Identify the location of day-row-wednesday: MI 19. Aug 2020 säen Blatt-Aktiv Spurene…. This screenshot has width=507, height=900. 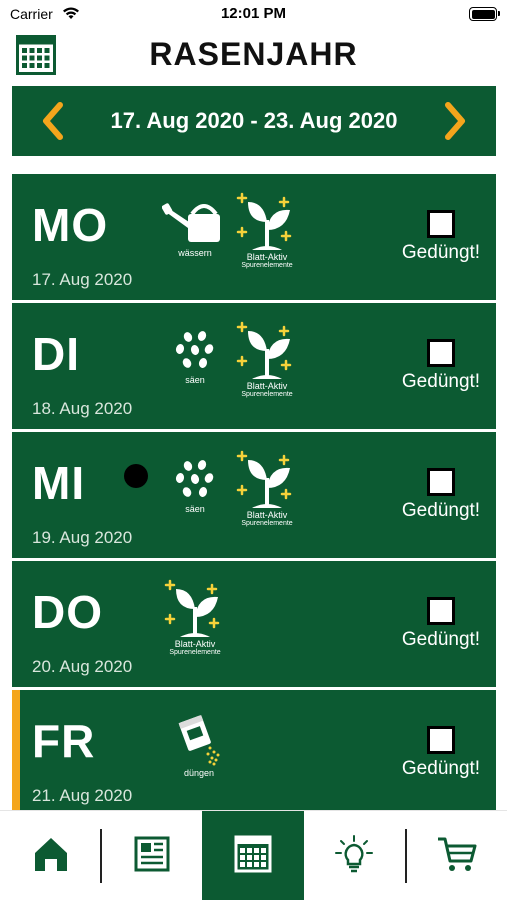
(254, 495).